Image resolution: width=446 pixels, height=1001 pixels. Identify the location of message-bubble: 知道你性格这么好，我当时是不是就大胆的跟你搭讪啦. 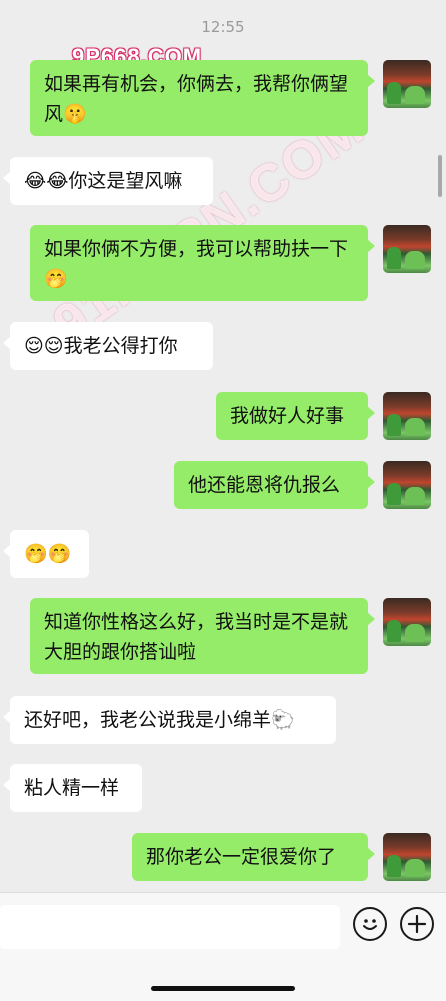
(202, 636).